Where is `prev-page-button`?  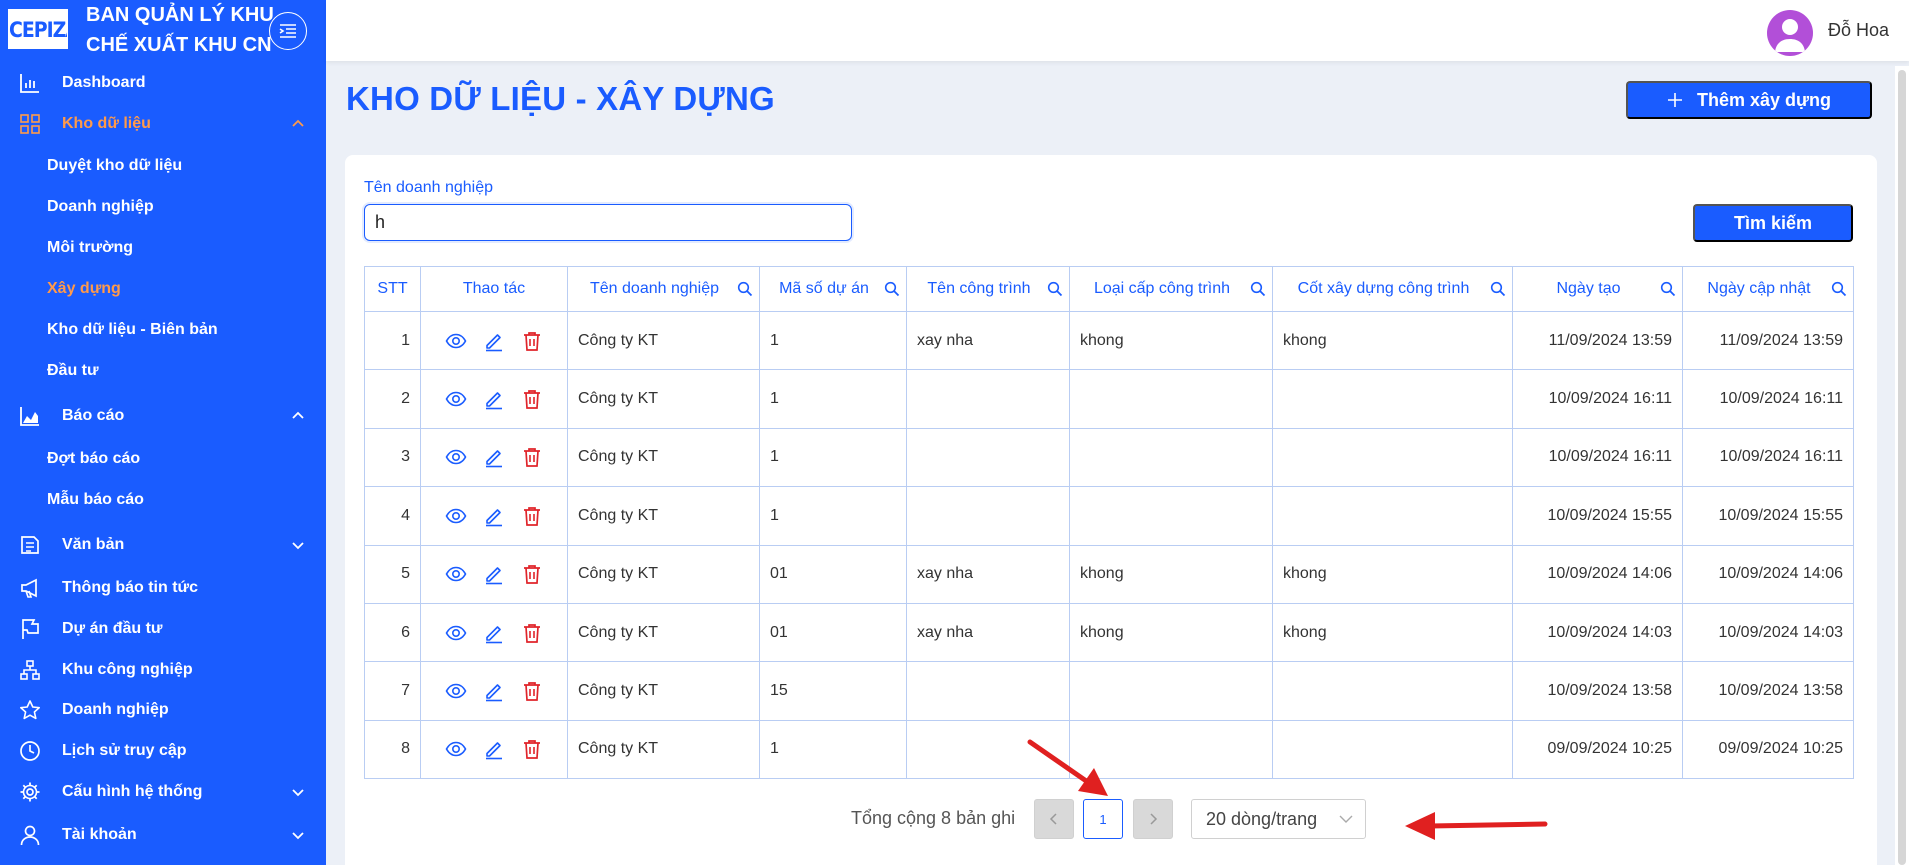
prev-page-button is located at coordinates (1054, 819).